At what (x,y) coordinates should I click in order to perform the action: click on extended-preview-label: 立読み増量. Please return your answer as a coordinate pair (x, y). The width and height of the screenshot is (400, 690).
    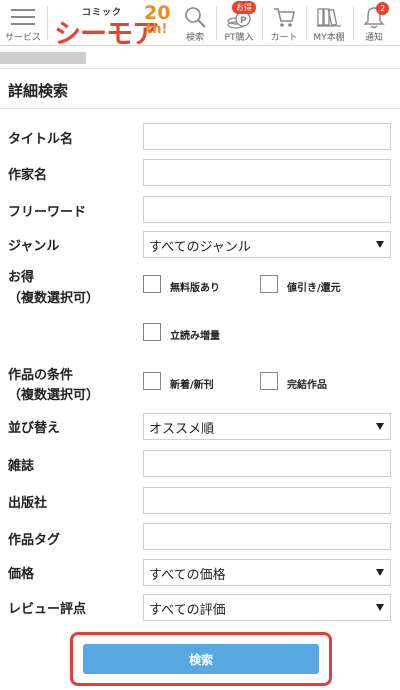
    Looking at the image, I should click on (195, 336).